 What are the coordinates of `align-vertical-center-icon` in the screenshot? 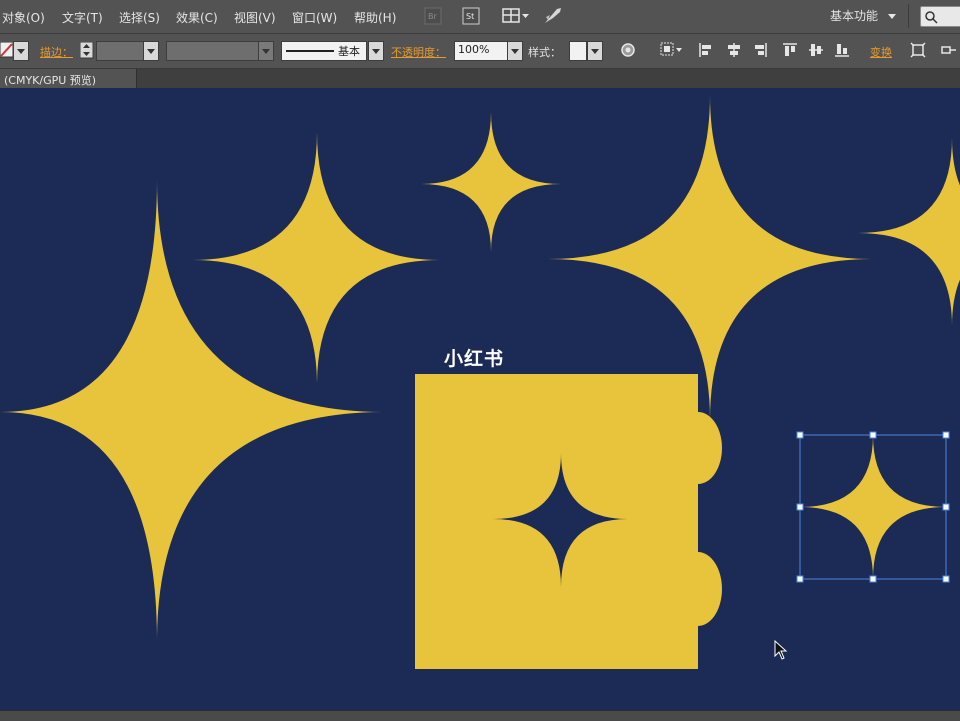 It's located at (816, 50).